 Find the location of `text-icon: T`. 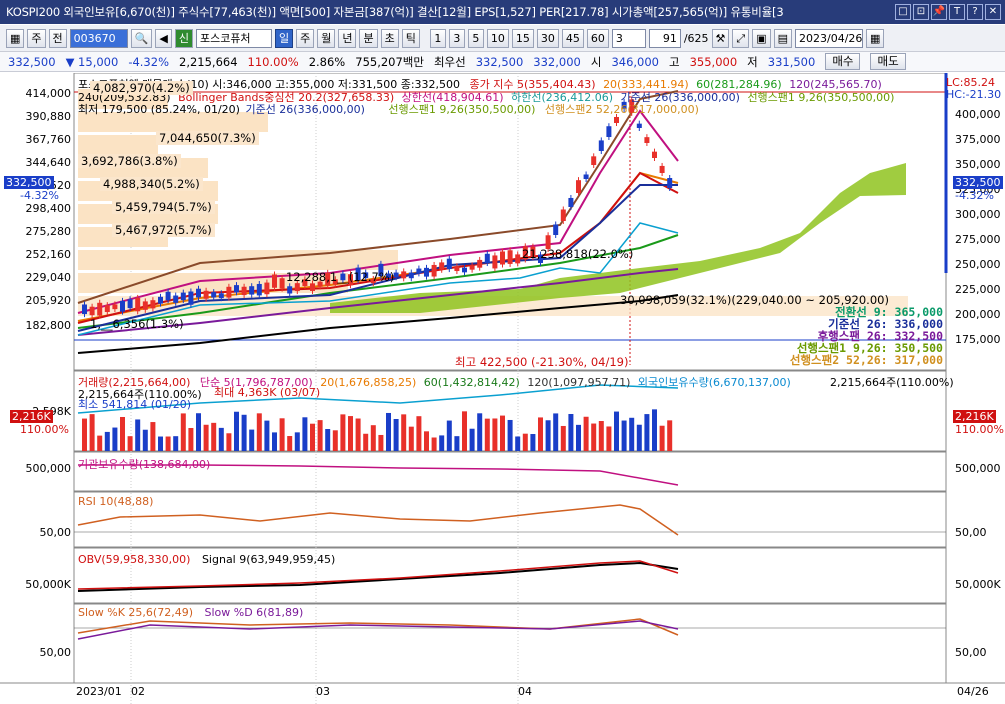

text-icon: T is located at coordinates (957, 12).